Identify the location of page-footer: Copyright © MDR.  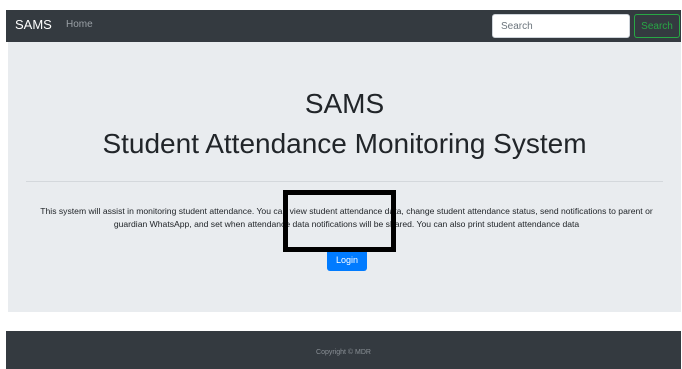
(343, 350).